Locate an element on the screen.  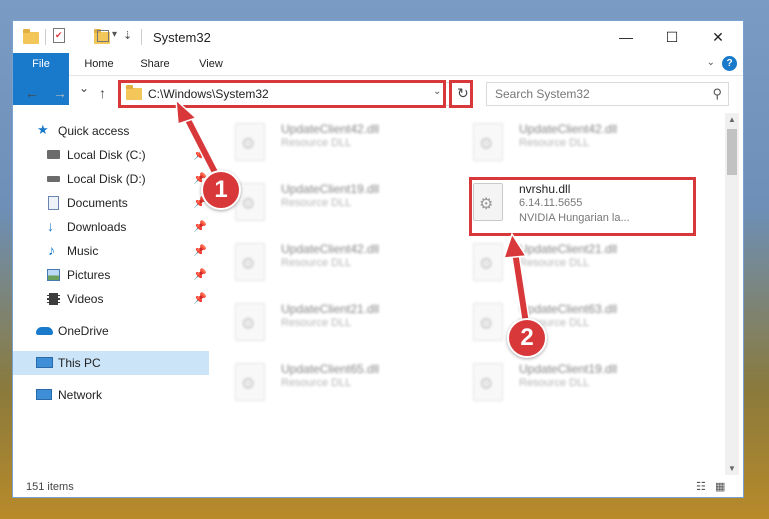
sidebar-item-label: Network is located at coordinates (80, 395).